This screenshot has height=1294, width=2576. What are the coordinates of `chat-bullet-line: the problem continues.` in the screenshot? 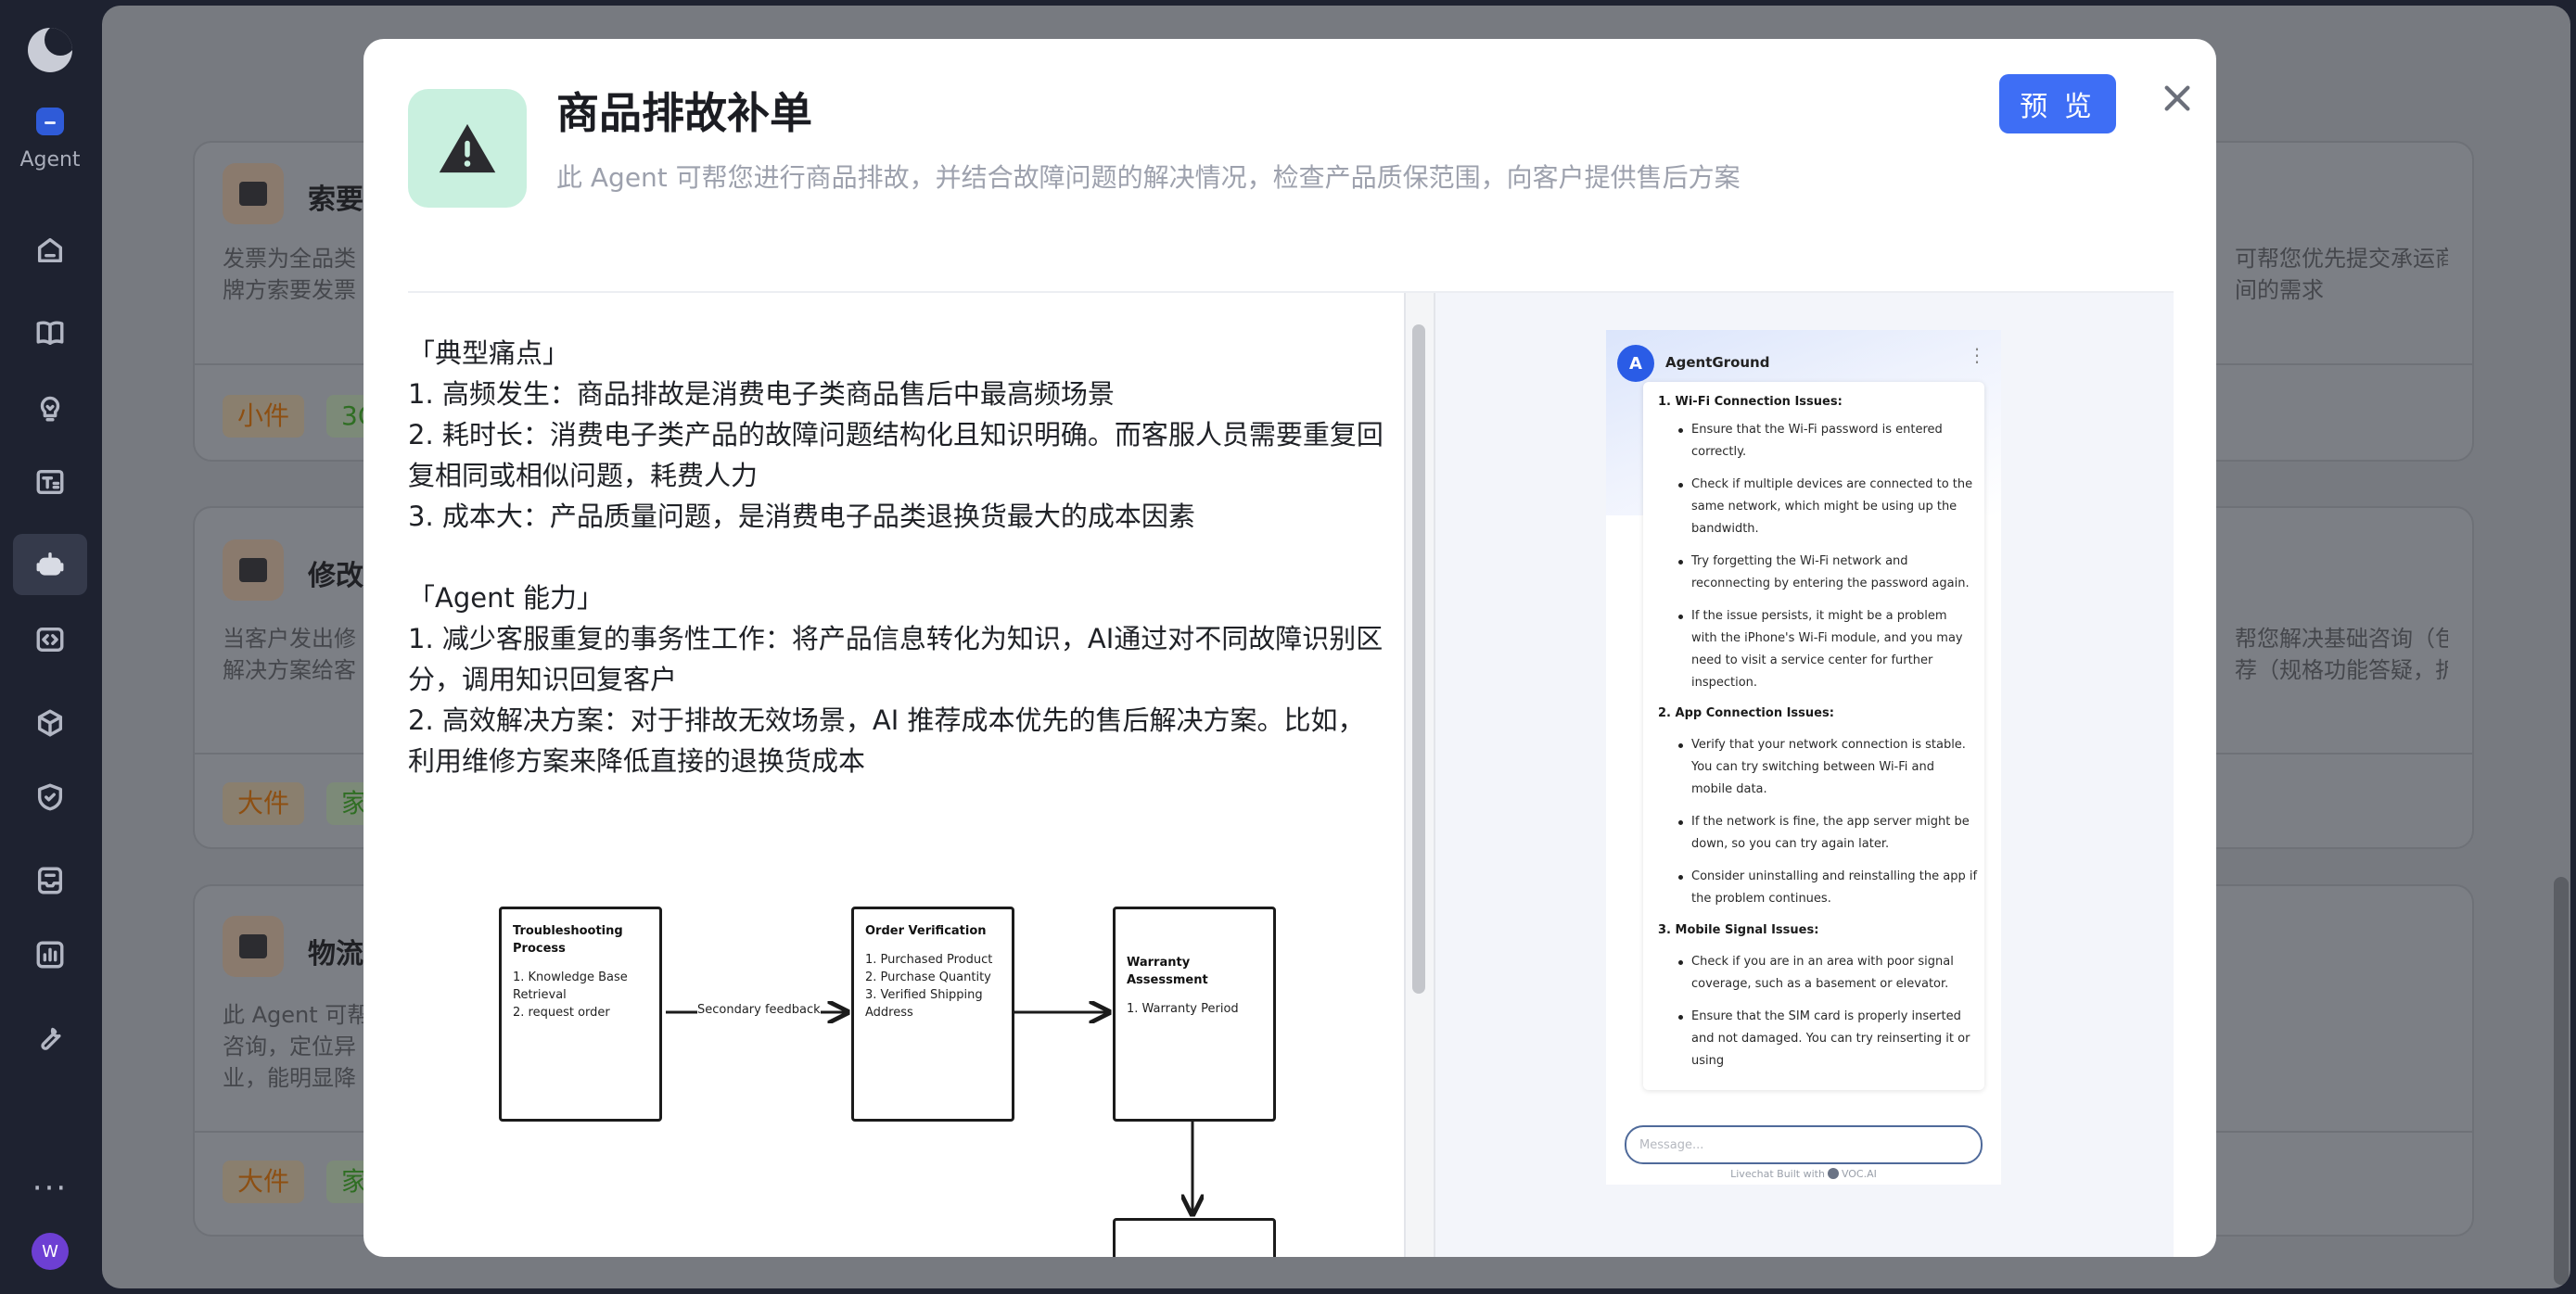 It's located at (1761, 899).